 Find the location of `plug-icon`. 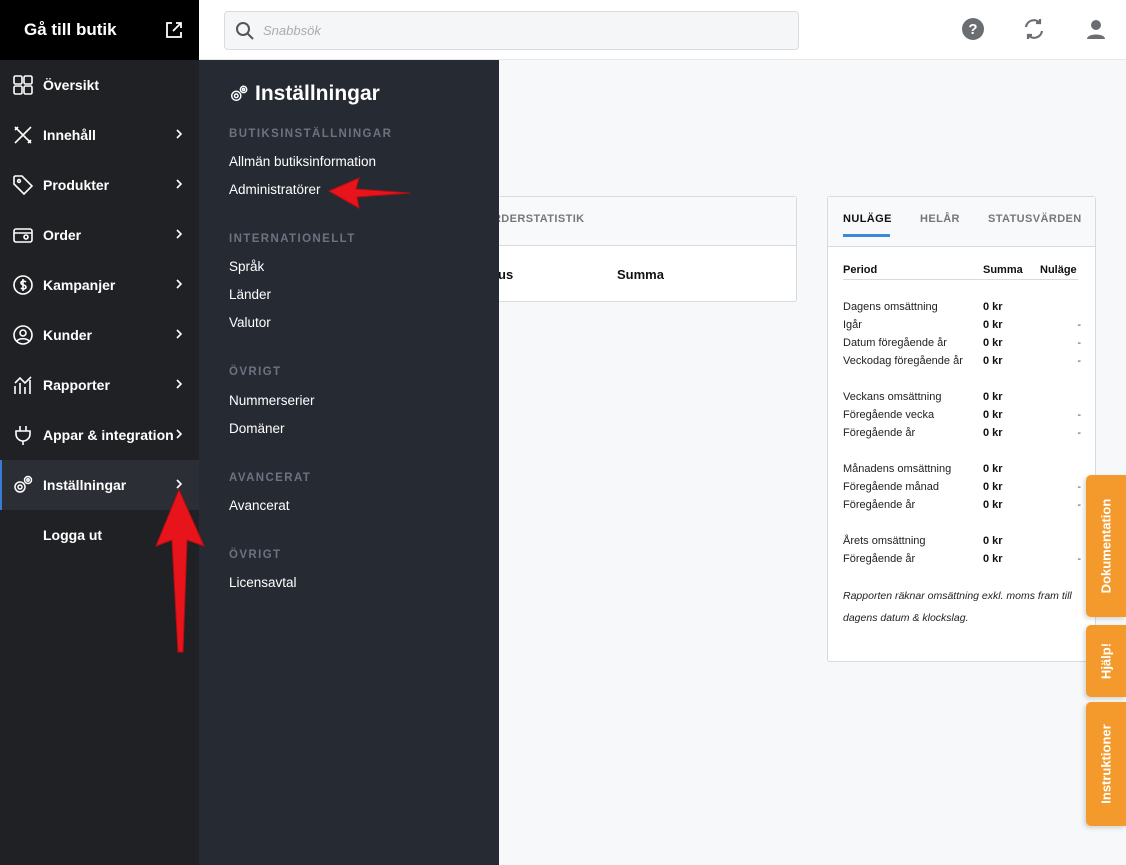

plug-icon is located at coordinates (23, 435).